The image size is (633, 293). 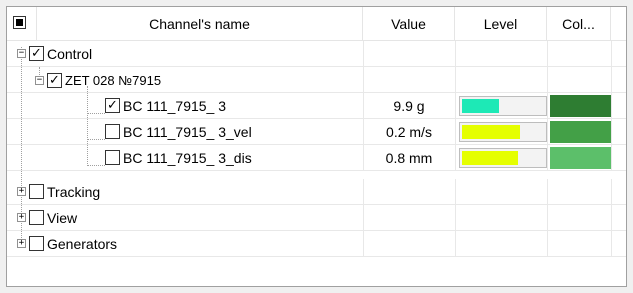 What do you see at coordinates (54, 80) in the screenshot?
I see `device-checkbox: ✓` at bounding box center [54, 80].